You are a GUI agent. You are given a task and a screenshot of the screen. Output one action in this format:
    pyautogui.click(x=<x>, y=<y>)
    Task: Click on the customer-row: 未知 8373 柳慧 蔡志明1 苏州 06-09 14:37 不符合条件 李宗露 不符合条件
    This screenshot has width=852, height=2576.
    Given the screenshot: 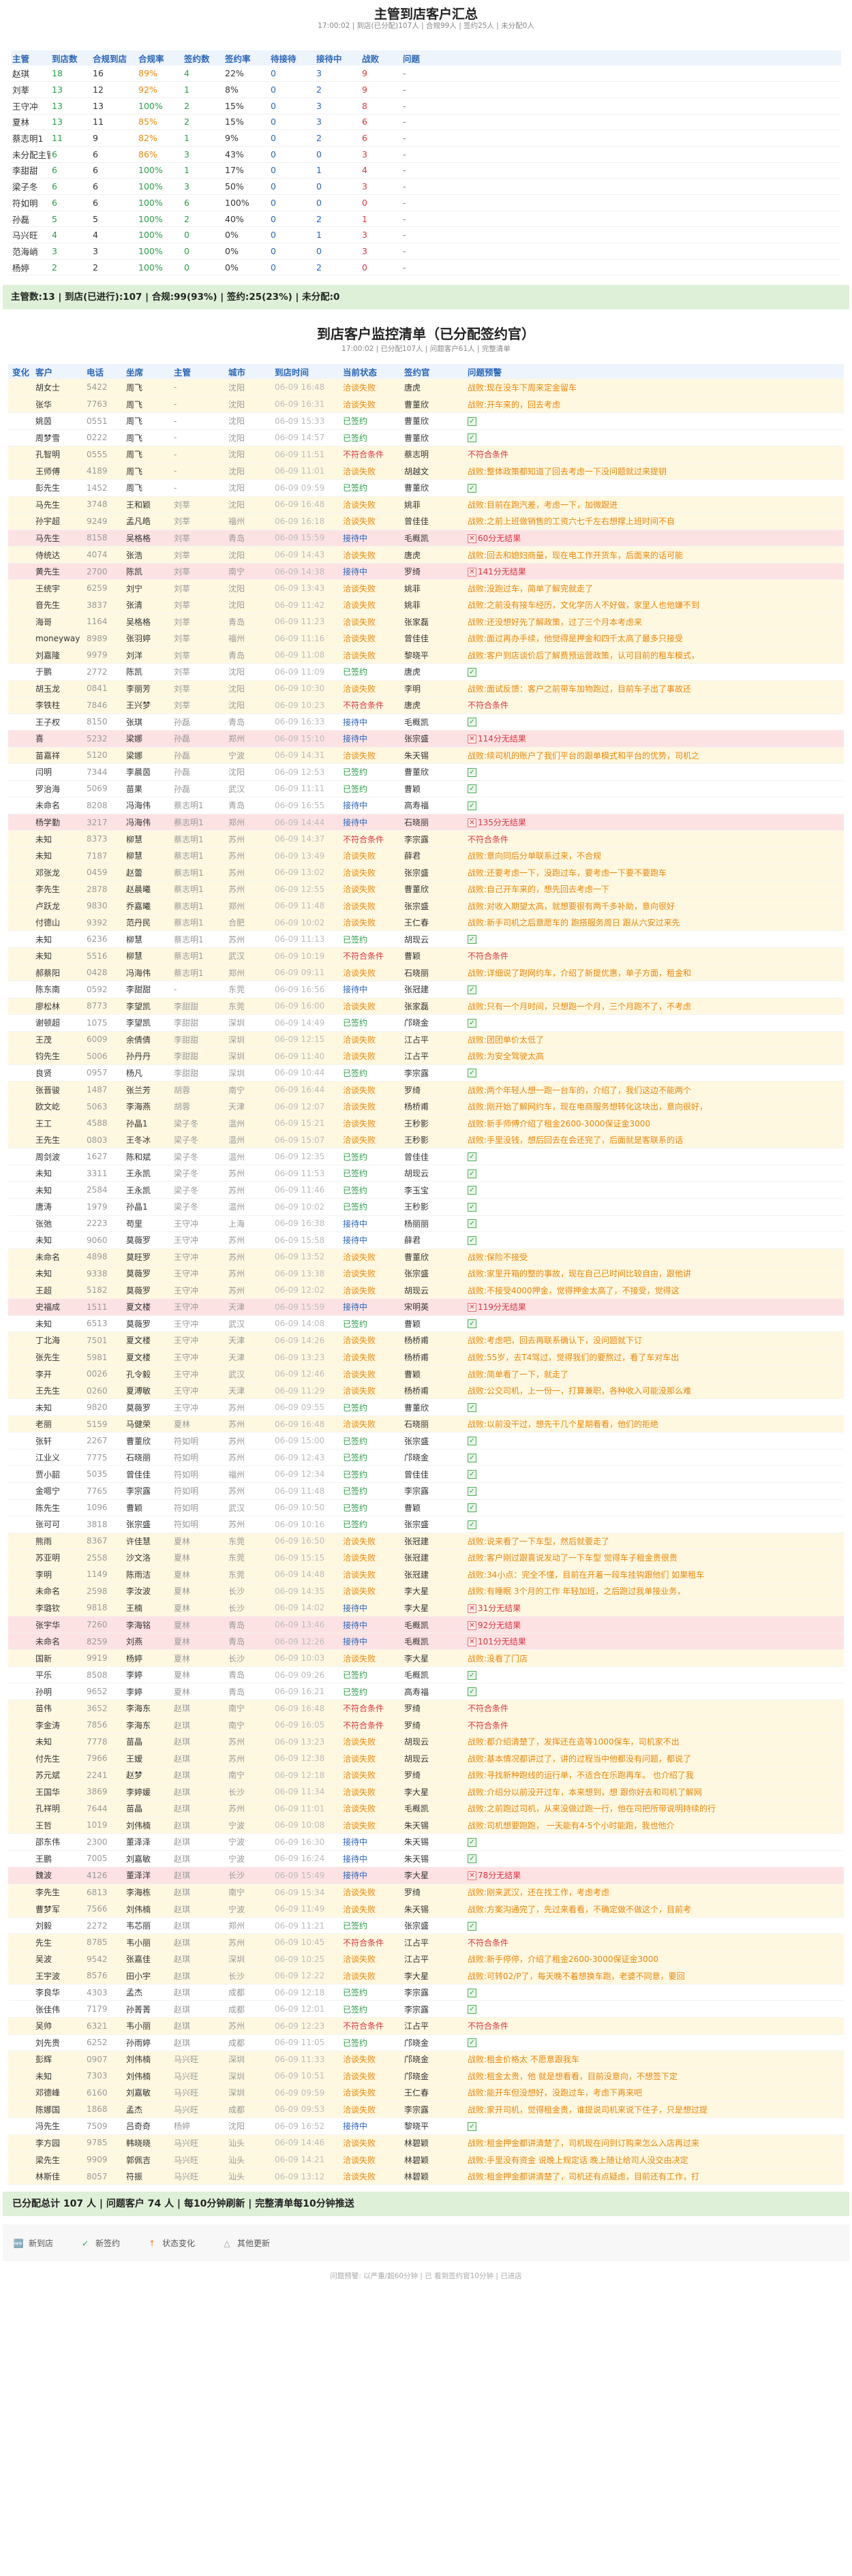 What is the action you would take?
    pyautogui.click(x=426, y=839)
    